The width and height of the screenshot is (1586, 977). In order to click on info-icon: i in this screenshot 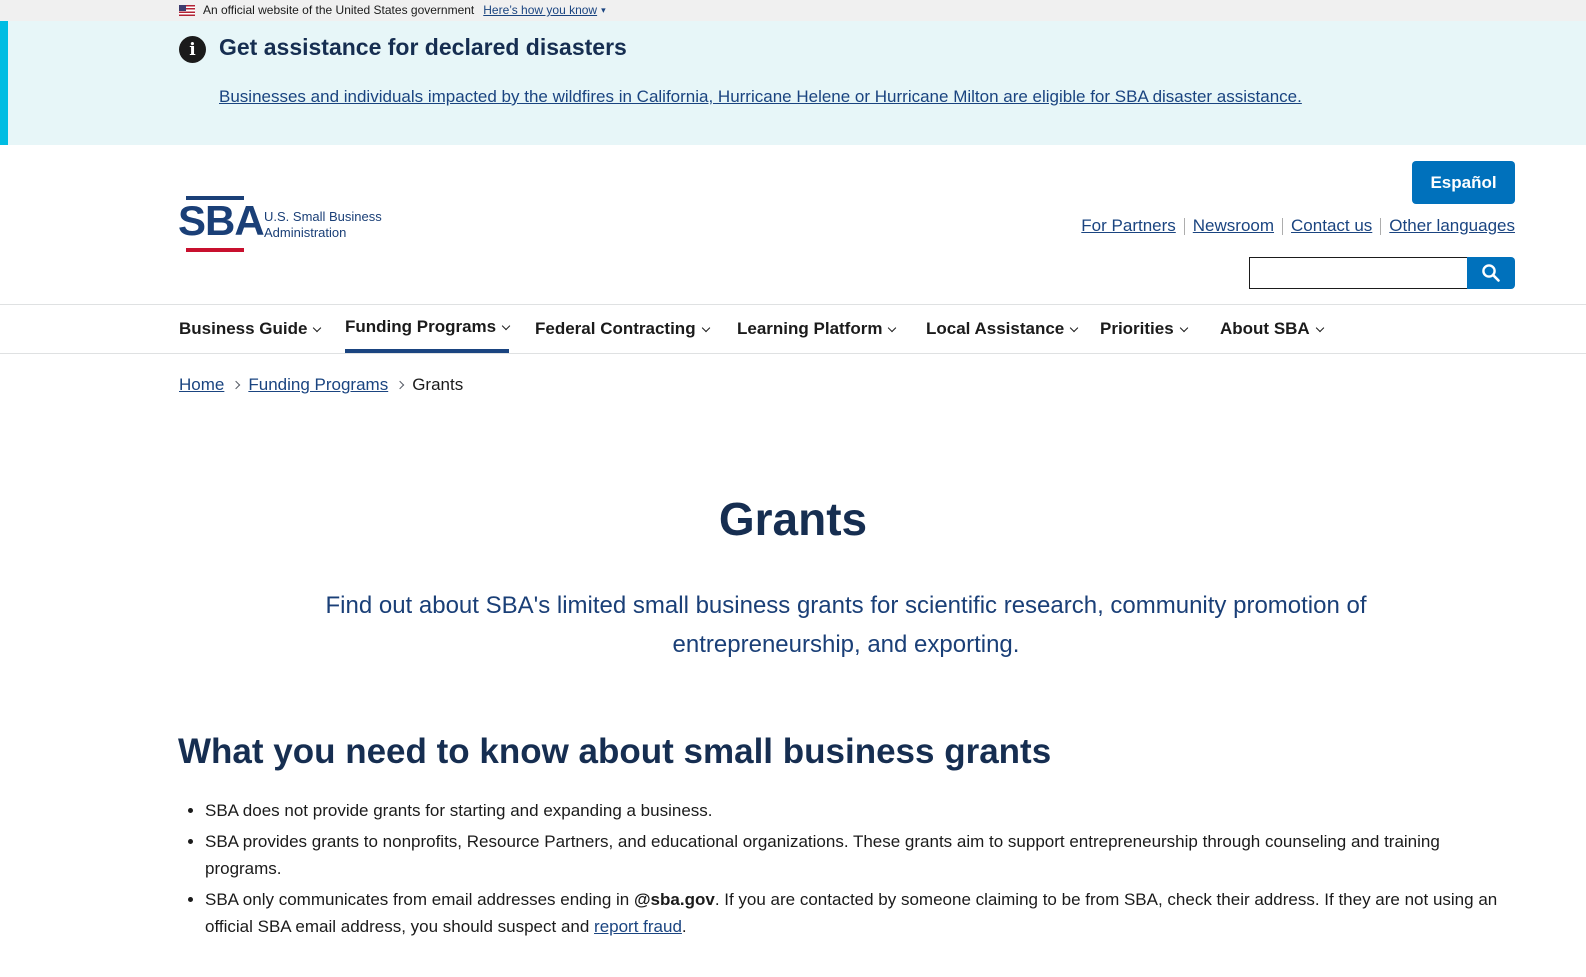, I will do `click(192, 49)`.